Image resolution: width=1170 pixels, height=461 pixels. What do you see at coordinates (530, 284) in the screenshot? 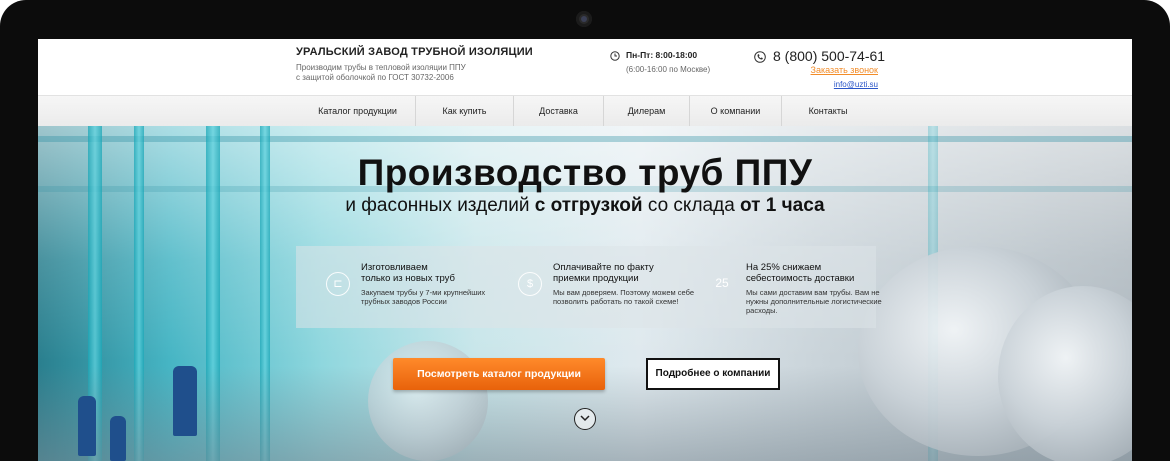
I see `money-icon: $` at bounding box center [530, 284].